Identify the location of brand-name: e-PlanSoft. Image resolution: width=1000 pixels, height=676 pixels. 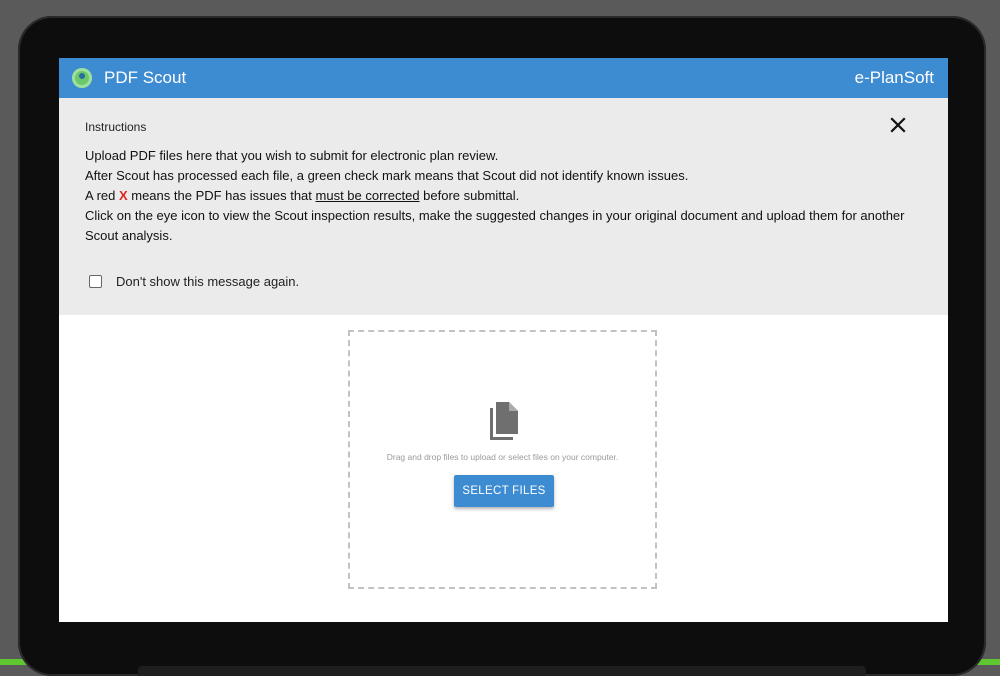
(894, 77).